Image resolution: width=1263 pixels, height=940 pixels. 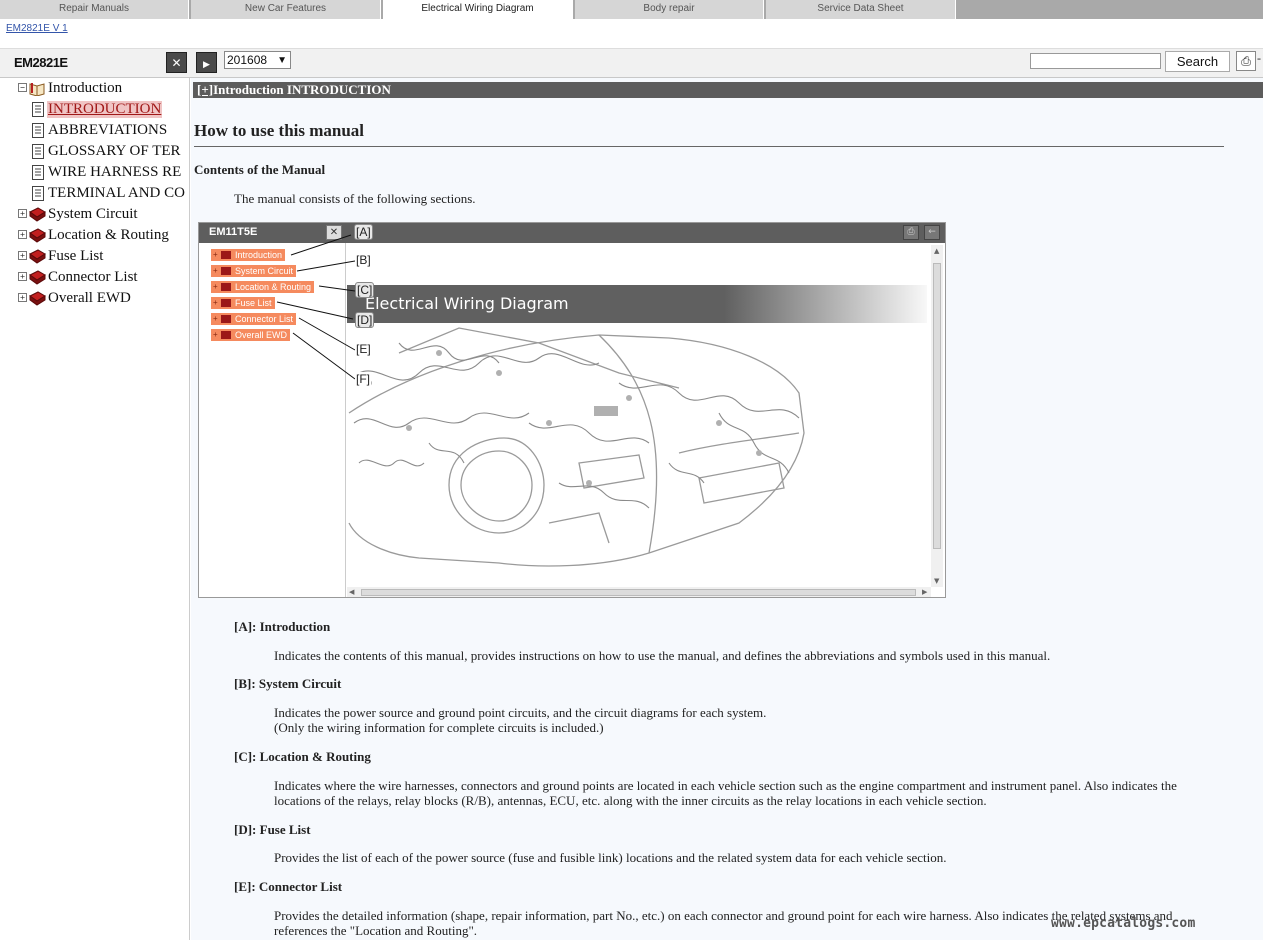 What do you see at coordinates (1197, 61) in the screenshot?
I see `search-button: Search` at bounding box center [1197, 61].